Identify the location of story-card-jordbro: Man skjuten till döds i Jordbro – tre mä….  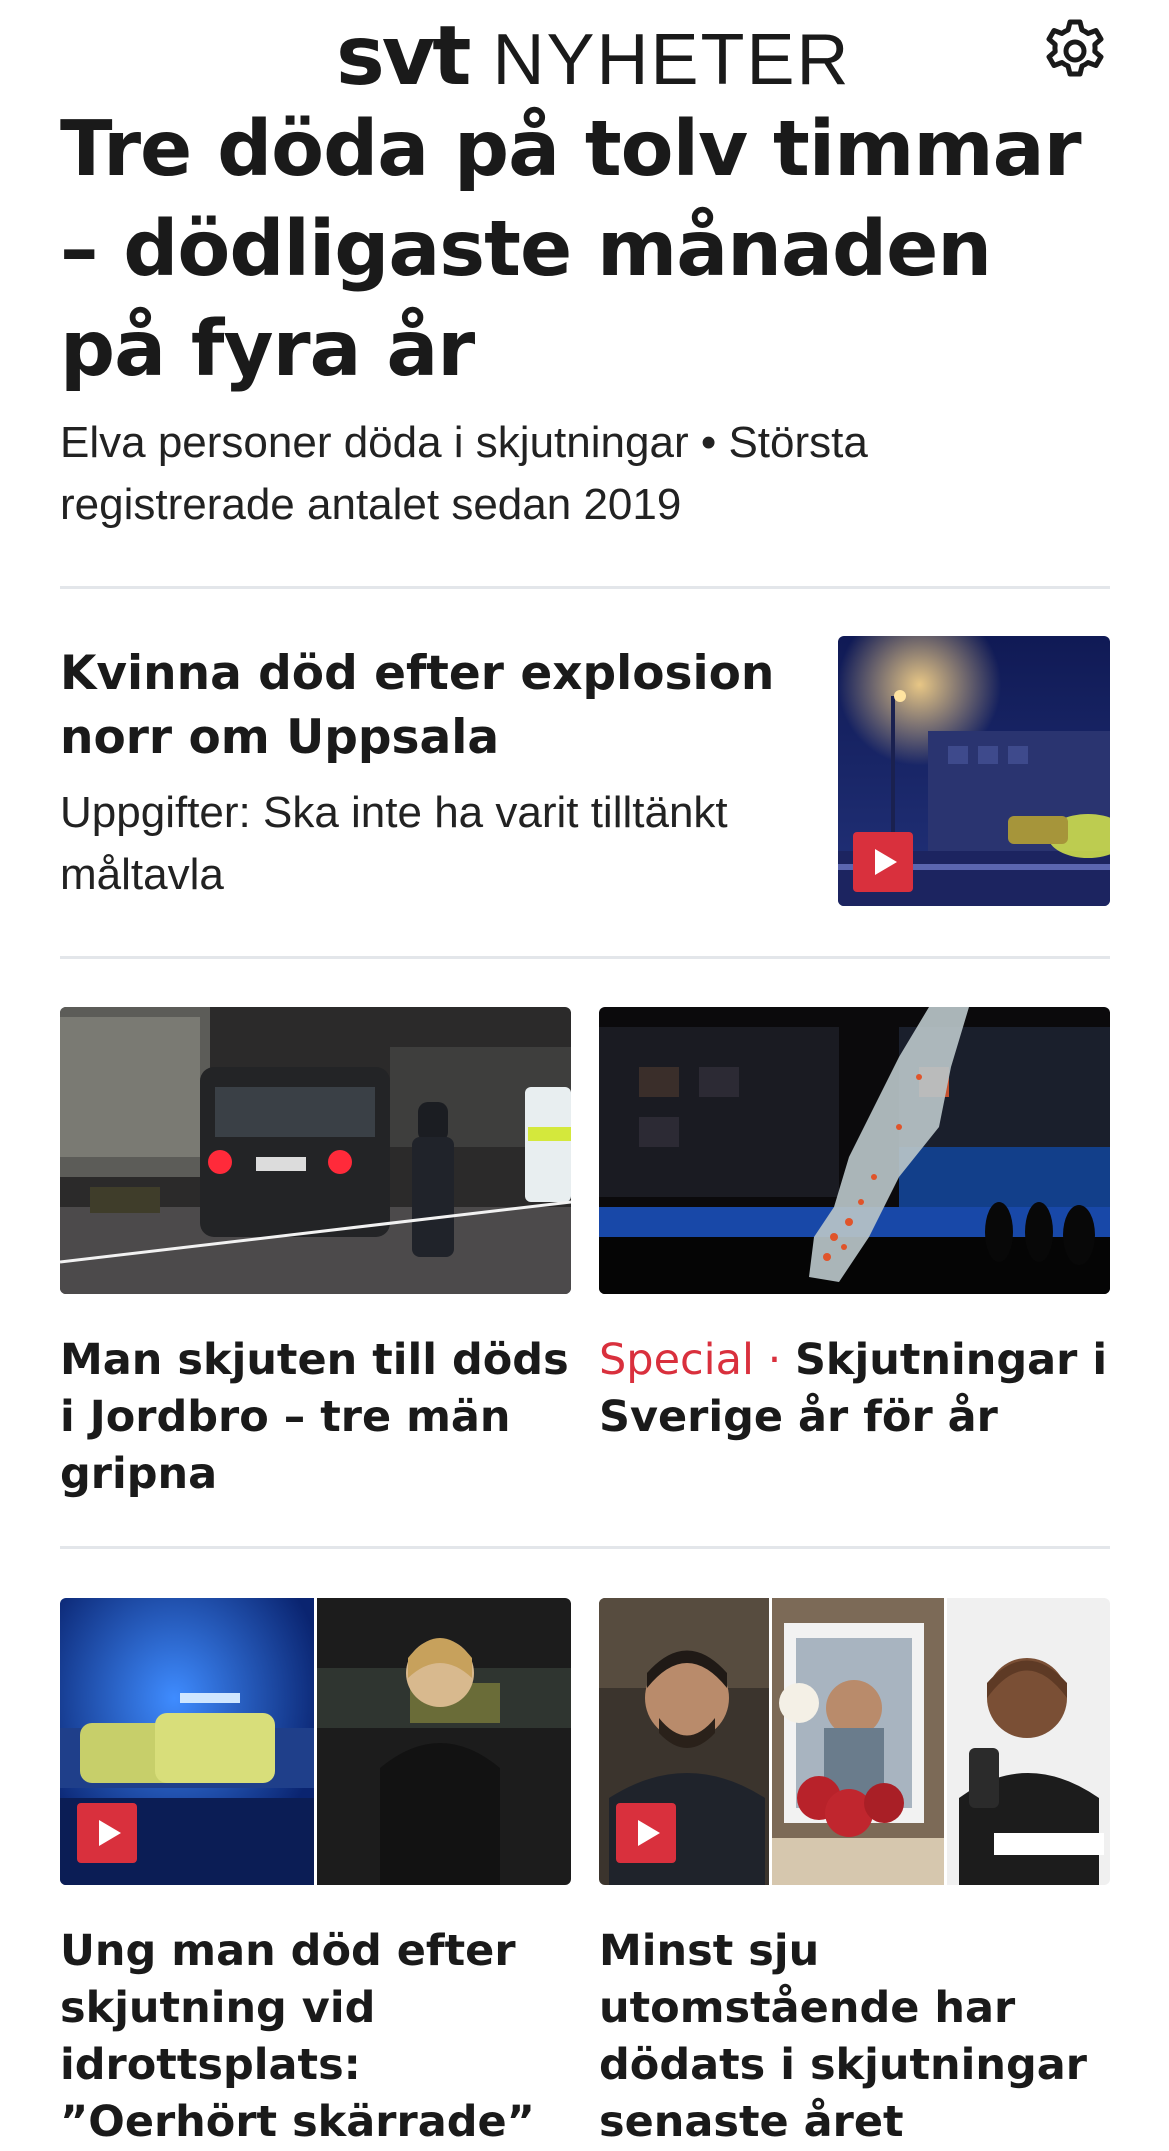
(315, 1255).